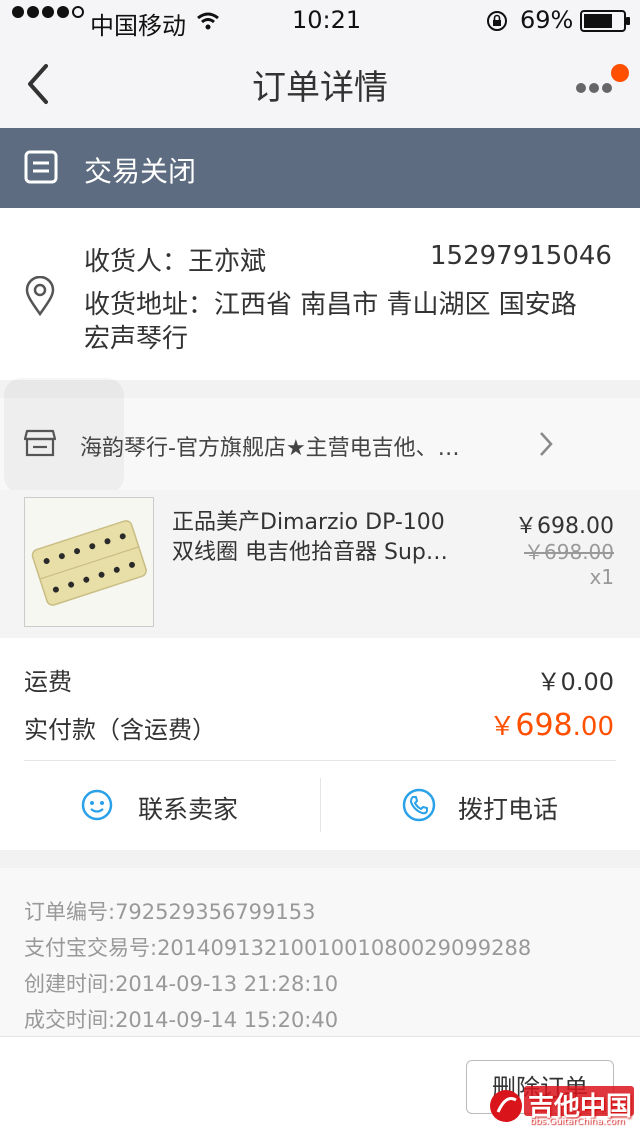 This screenshot has width=640, height=1137. Describe the element at coordinates (170, 912) in the screenshot. I see `order-number: 订单编号:792529356799153` at that location.